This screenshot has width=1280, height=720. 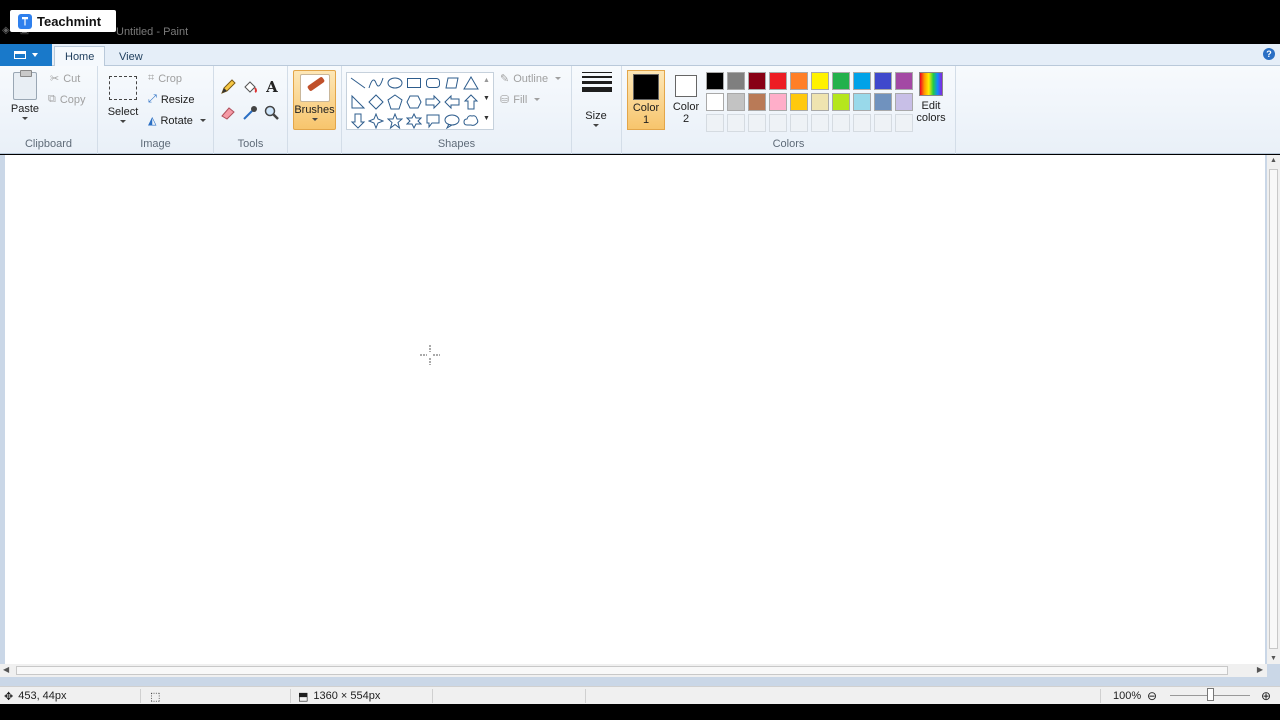 I want to click on outline-button: ✎ Outline, so click(x=531, y=78).